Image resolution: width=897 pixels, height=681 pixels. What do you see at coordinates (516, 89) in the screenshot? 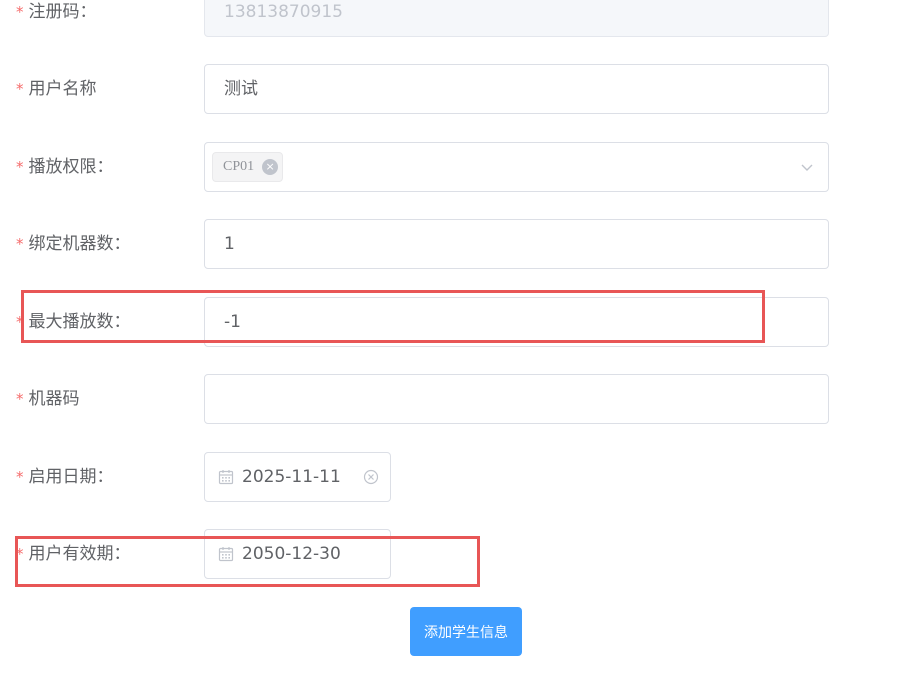
I see `user-name-input: 测试` at bounding box center [516, 89].